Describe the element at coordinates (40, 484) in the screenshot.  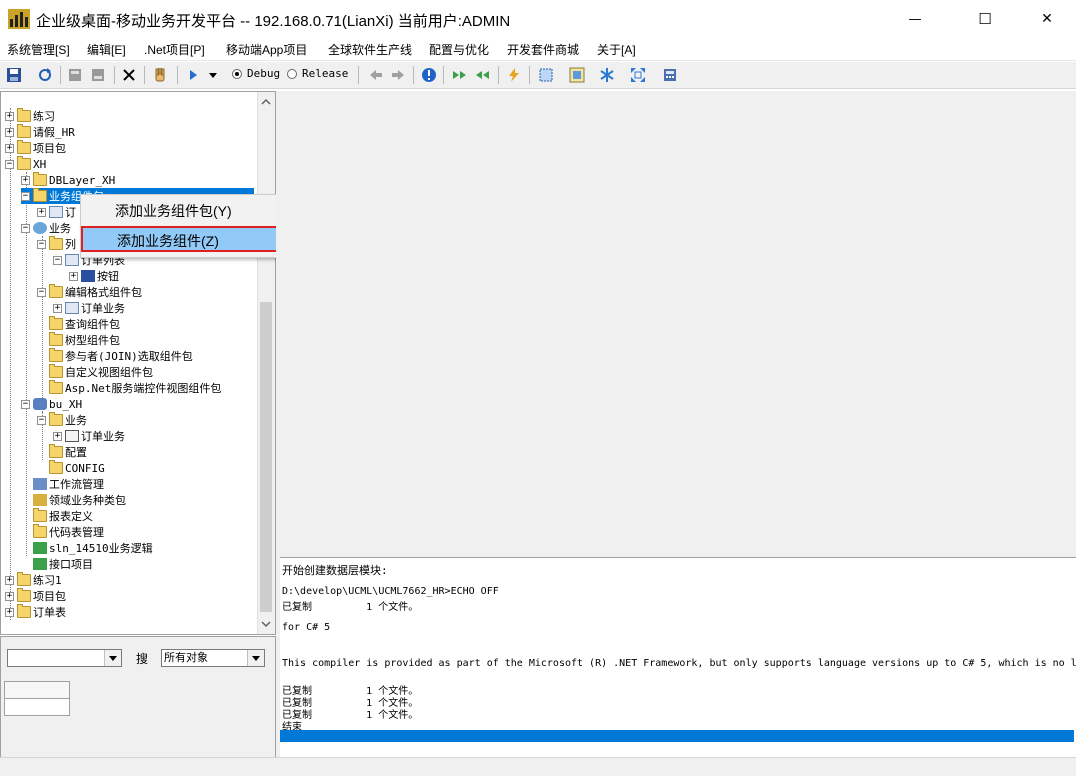
I see `workflow-icon` at that location.